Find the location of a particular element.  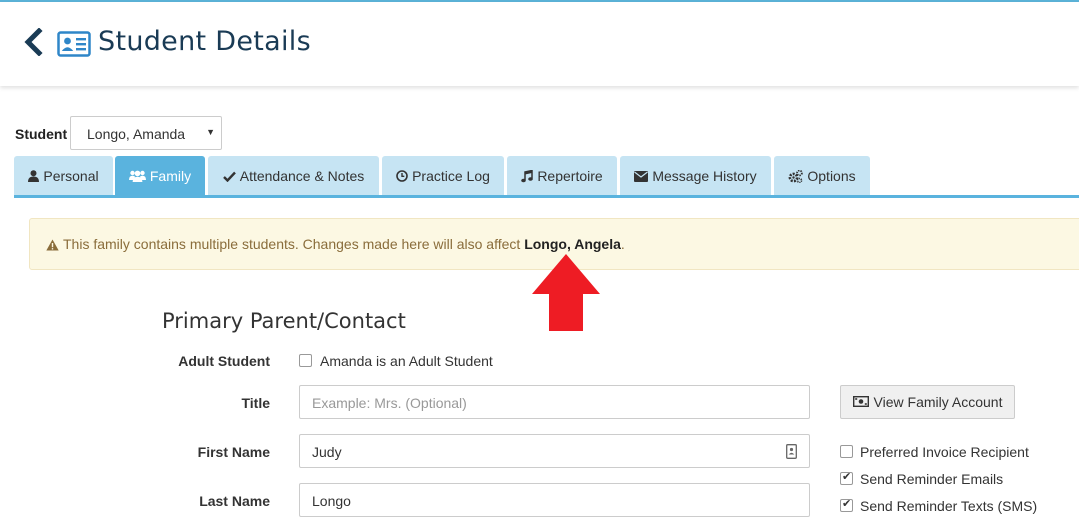

adult-student-checkbox-label: Amanda is an Adult Student is located at coordinates (406, 361).